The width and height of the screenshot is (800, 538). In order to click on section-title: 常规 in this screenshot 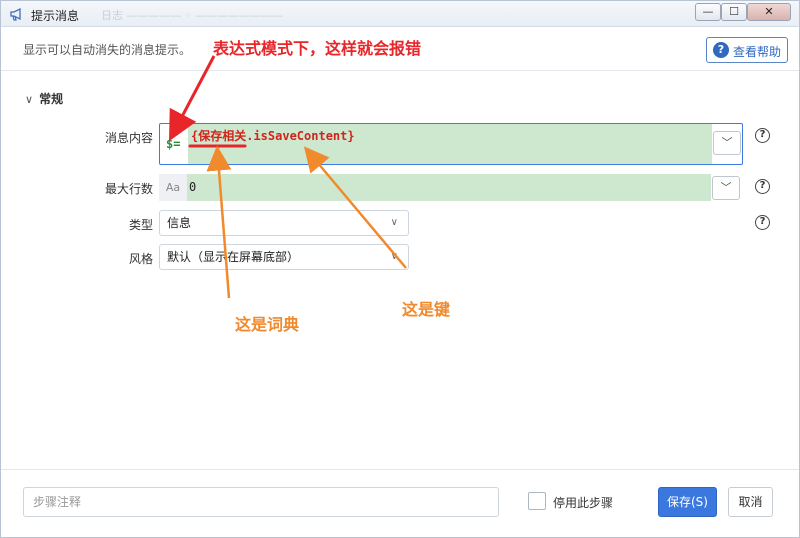, I will do `click(51, 99)`.